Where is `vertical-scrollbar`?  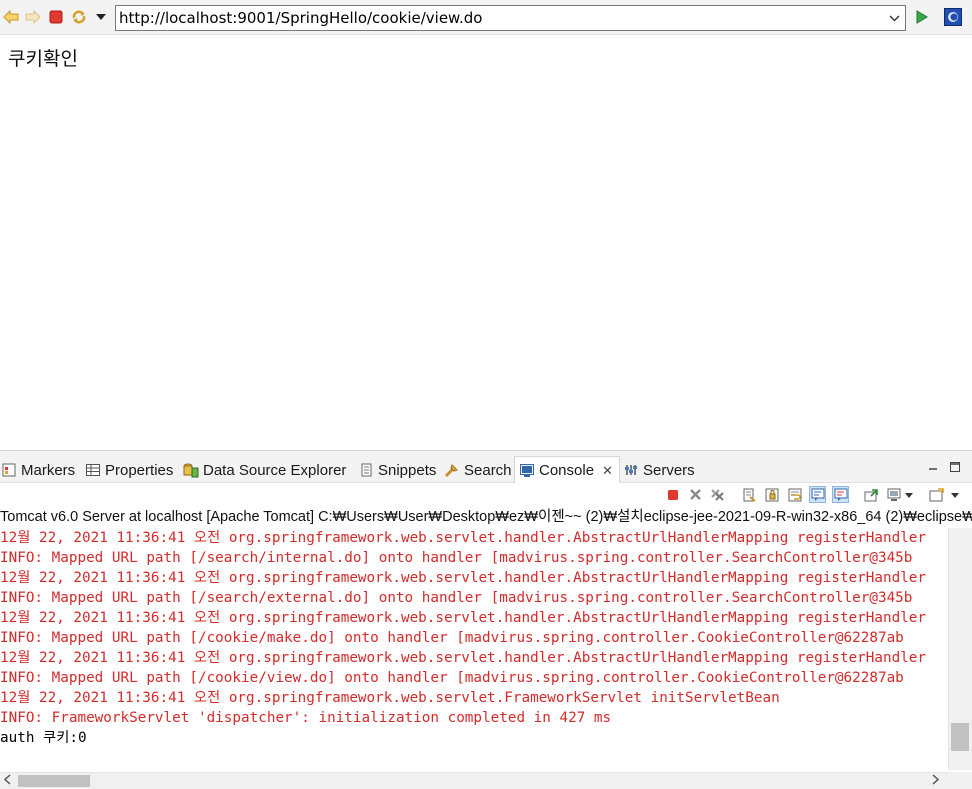
vertical-scrollbar is located at coordinates (960, 649).